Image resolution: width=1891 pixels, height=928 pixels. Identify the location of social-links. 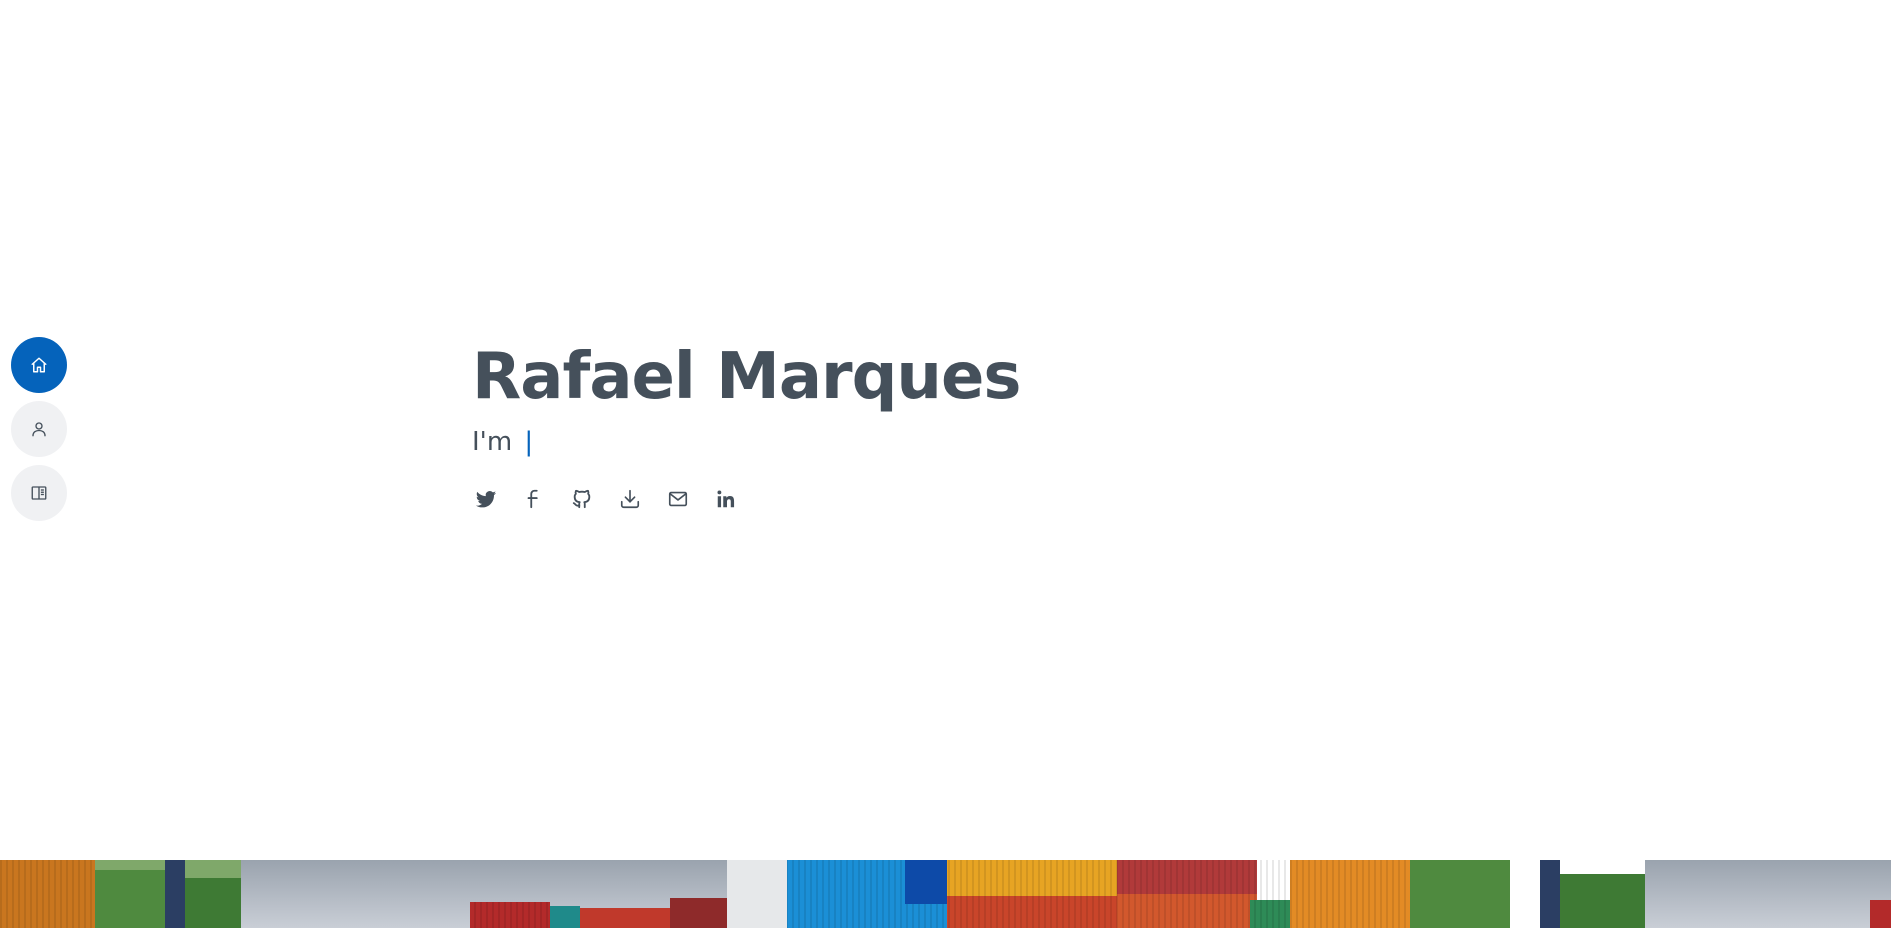
(746, 499).